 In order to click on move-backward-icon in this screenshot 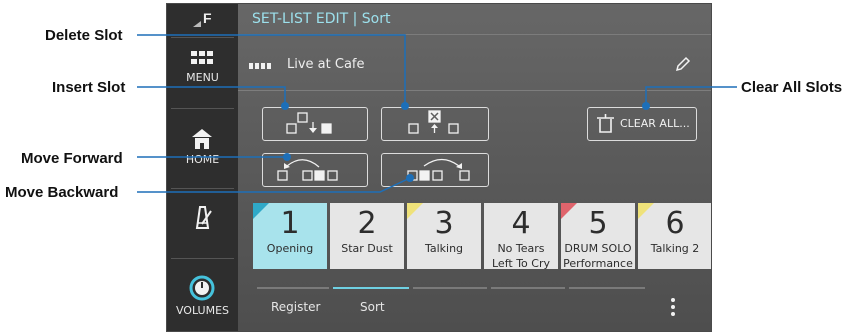, I will do `click(438, 169)`.